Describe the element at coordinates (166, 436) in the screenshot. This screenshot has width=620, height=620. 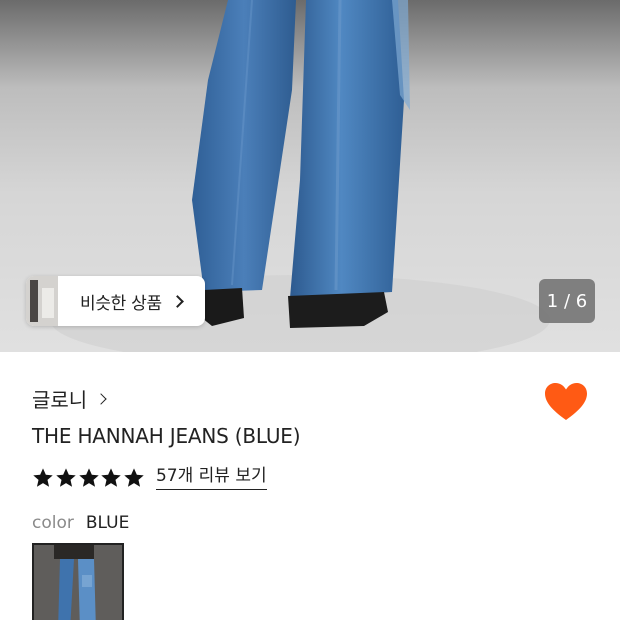
I see `product-title: THE HANNAH JEANS (BLUE)` at that location.